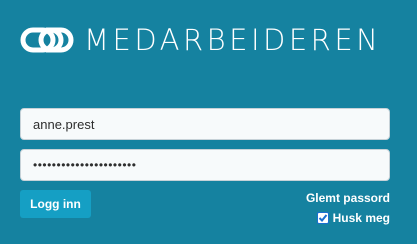 This screenshot has height=244, width=417. What do you see at coordinates (361, 218) in the screenshot?
I see `remember-me-label: Husk meg` at bounding box center [361, 218].